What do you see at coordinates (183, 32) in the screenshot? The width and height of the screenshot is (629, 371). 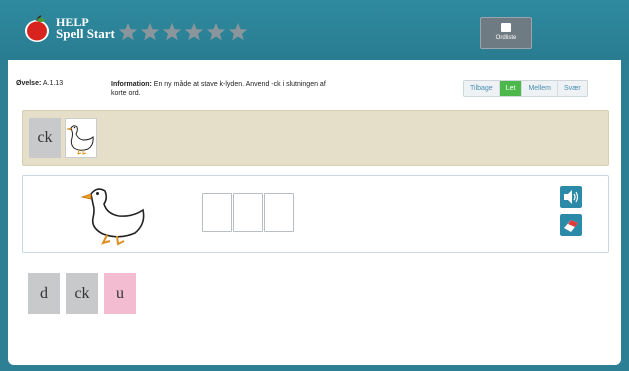 I see `star-rating` at bounding box center [183, 32].